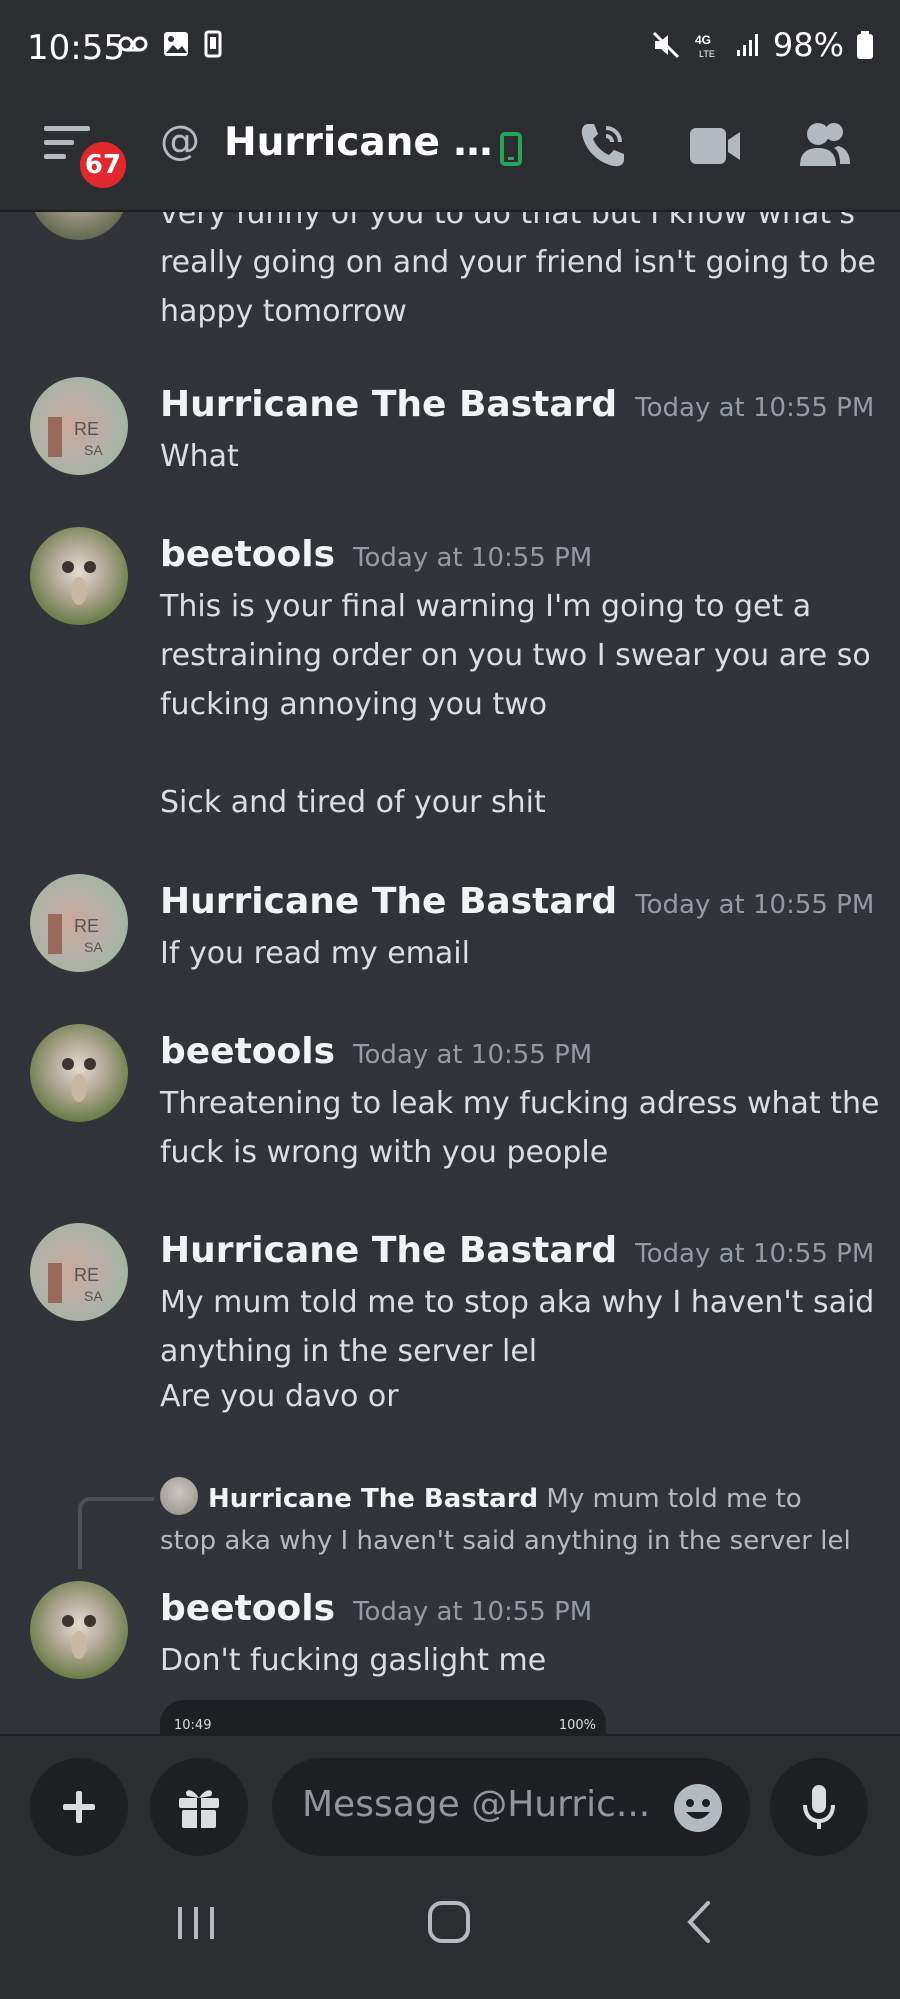 The height and width of the screenshot is (1999, 900). Describe the element at coordinates (103, 165) in the screenshot. I see `unread-badge: 67` at that location.